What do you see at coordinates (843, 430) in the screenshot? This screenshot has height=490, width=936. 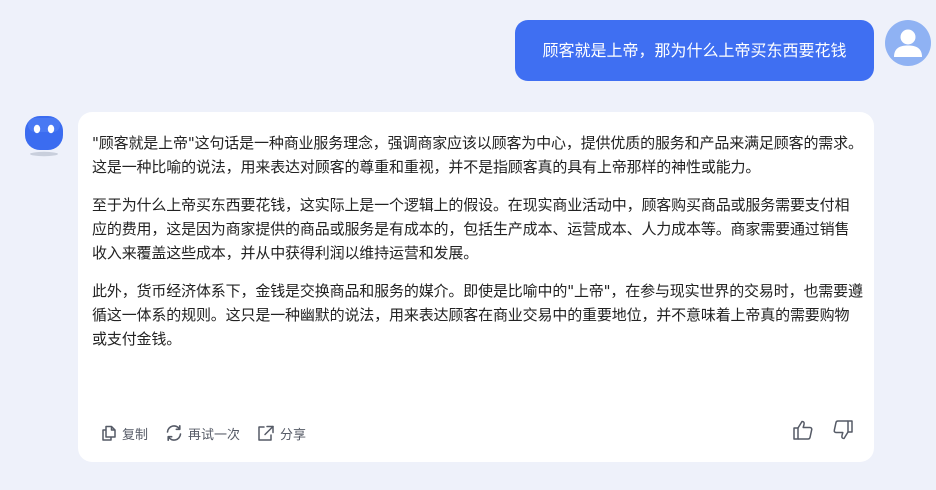 I see `thumbs-down-icon` at bounding box center [843, 430].